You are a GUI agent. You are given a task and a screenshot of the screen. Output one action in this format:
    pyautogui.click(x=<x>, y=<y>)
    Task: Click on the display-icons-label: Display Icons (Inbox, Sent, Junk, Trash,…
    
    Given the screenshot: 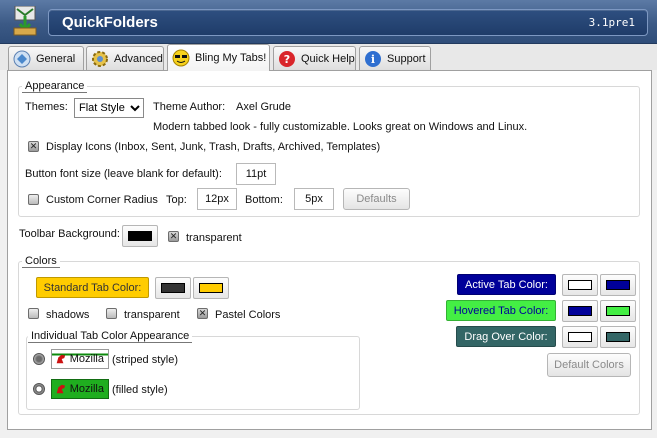 What is the action you would take?
    pyautogui.click(x=213, y=147)
    